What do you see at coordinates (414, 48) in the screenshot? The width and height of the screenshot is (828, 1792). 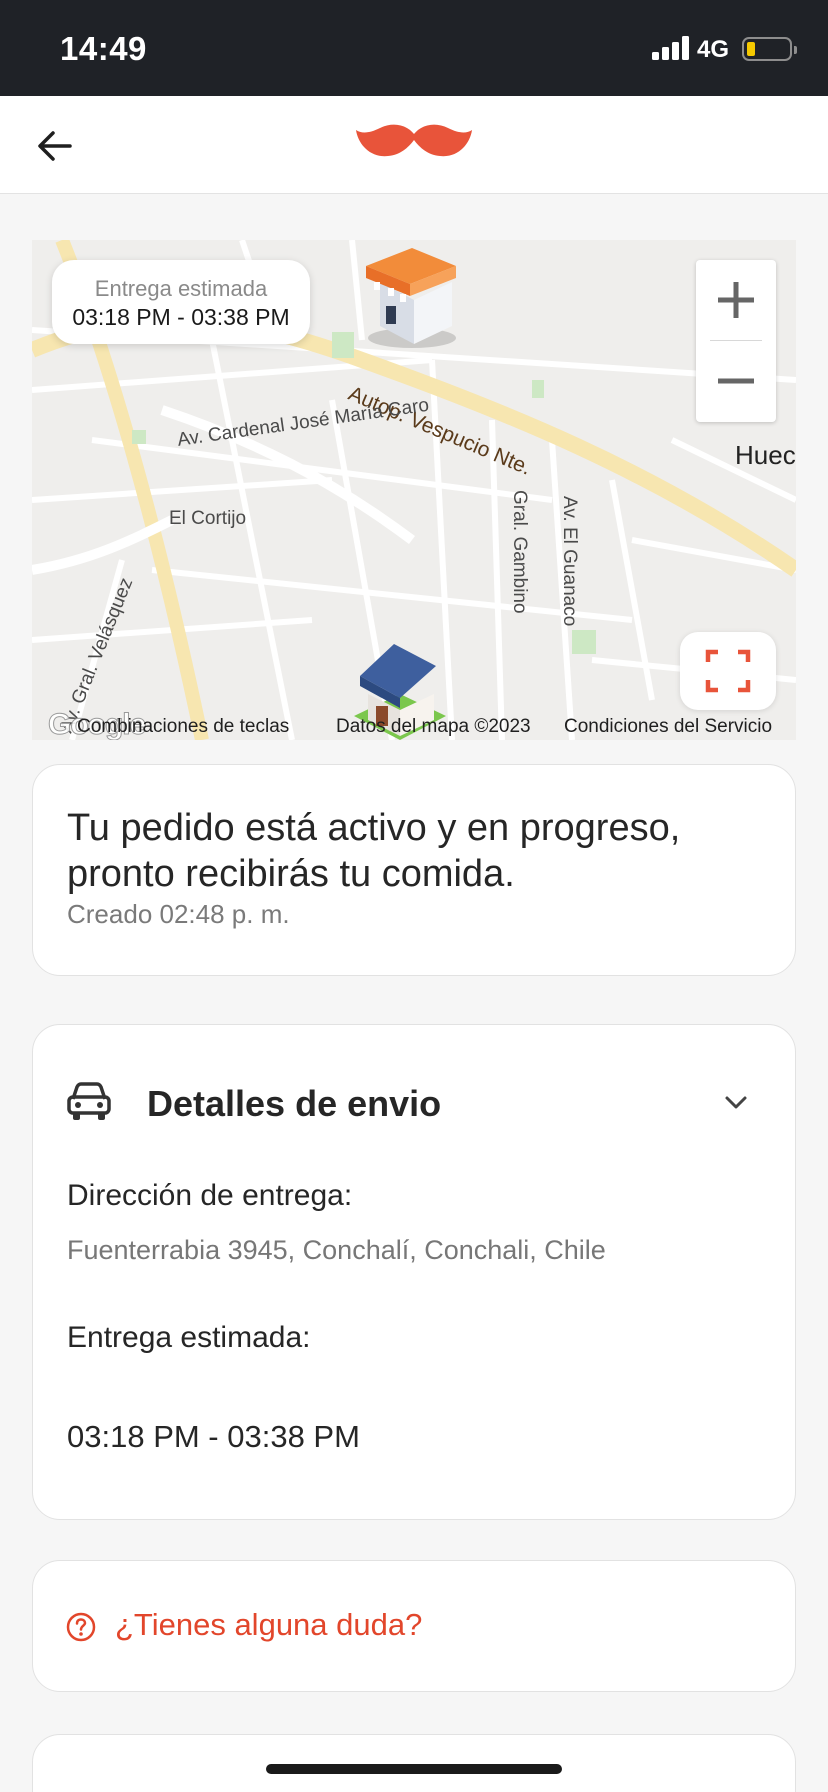 I see `status-bar: 14:49 4G` at bounding box center [414, 48].